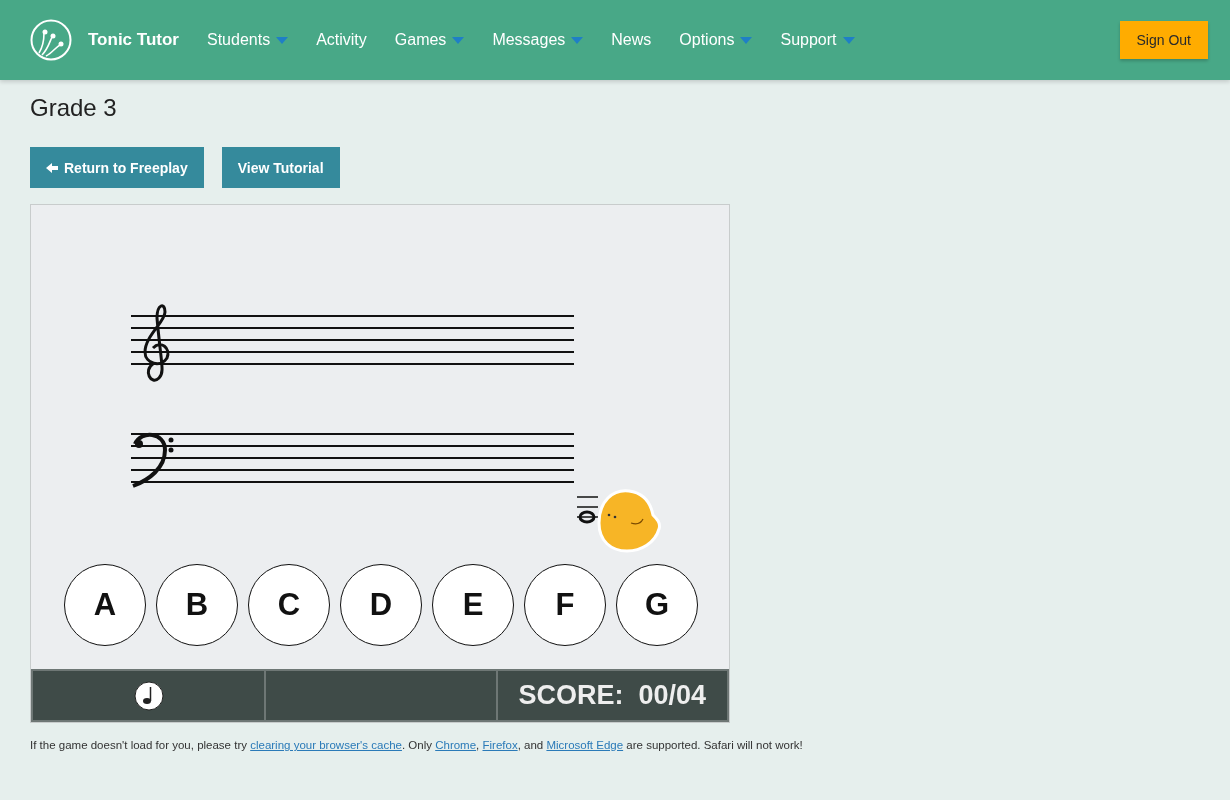 The width and height of the screenshot is (1230, 800). I want to click on chick-drawing, so click(629, 521).